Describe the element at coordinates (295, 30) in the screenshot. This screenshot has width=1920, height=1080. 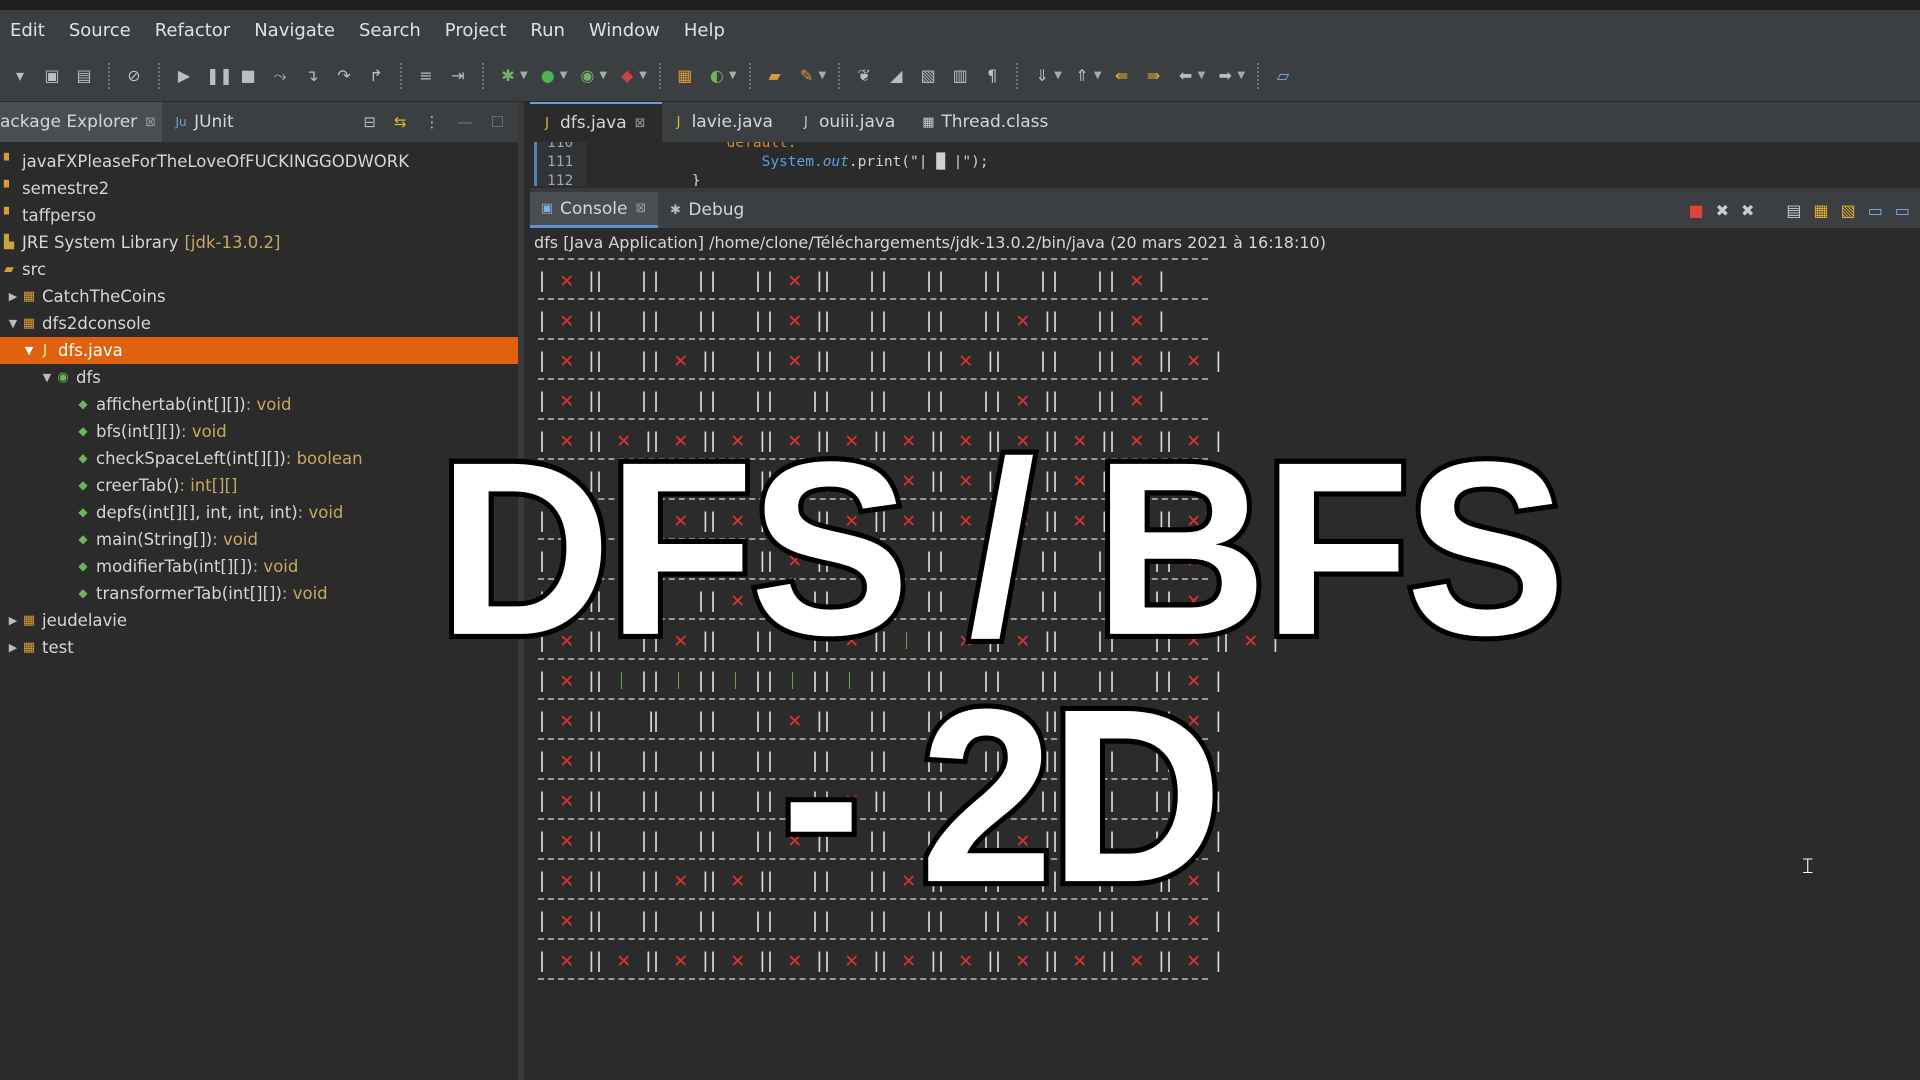
I see `menu-item-navigate: Navigate` at that location.